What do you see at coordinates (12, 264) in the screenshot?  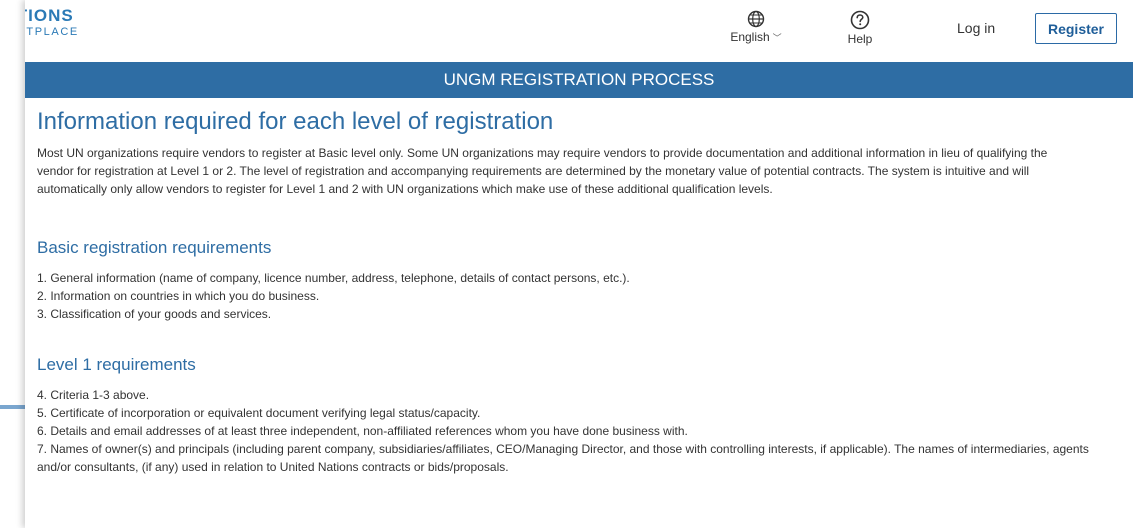 I see `background-page` at bounding box center [12, 264].